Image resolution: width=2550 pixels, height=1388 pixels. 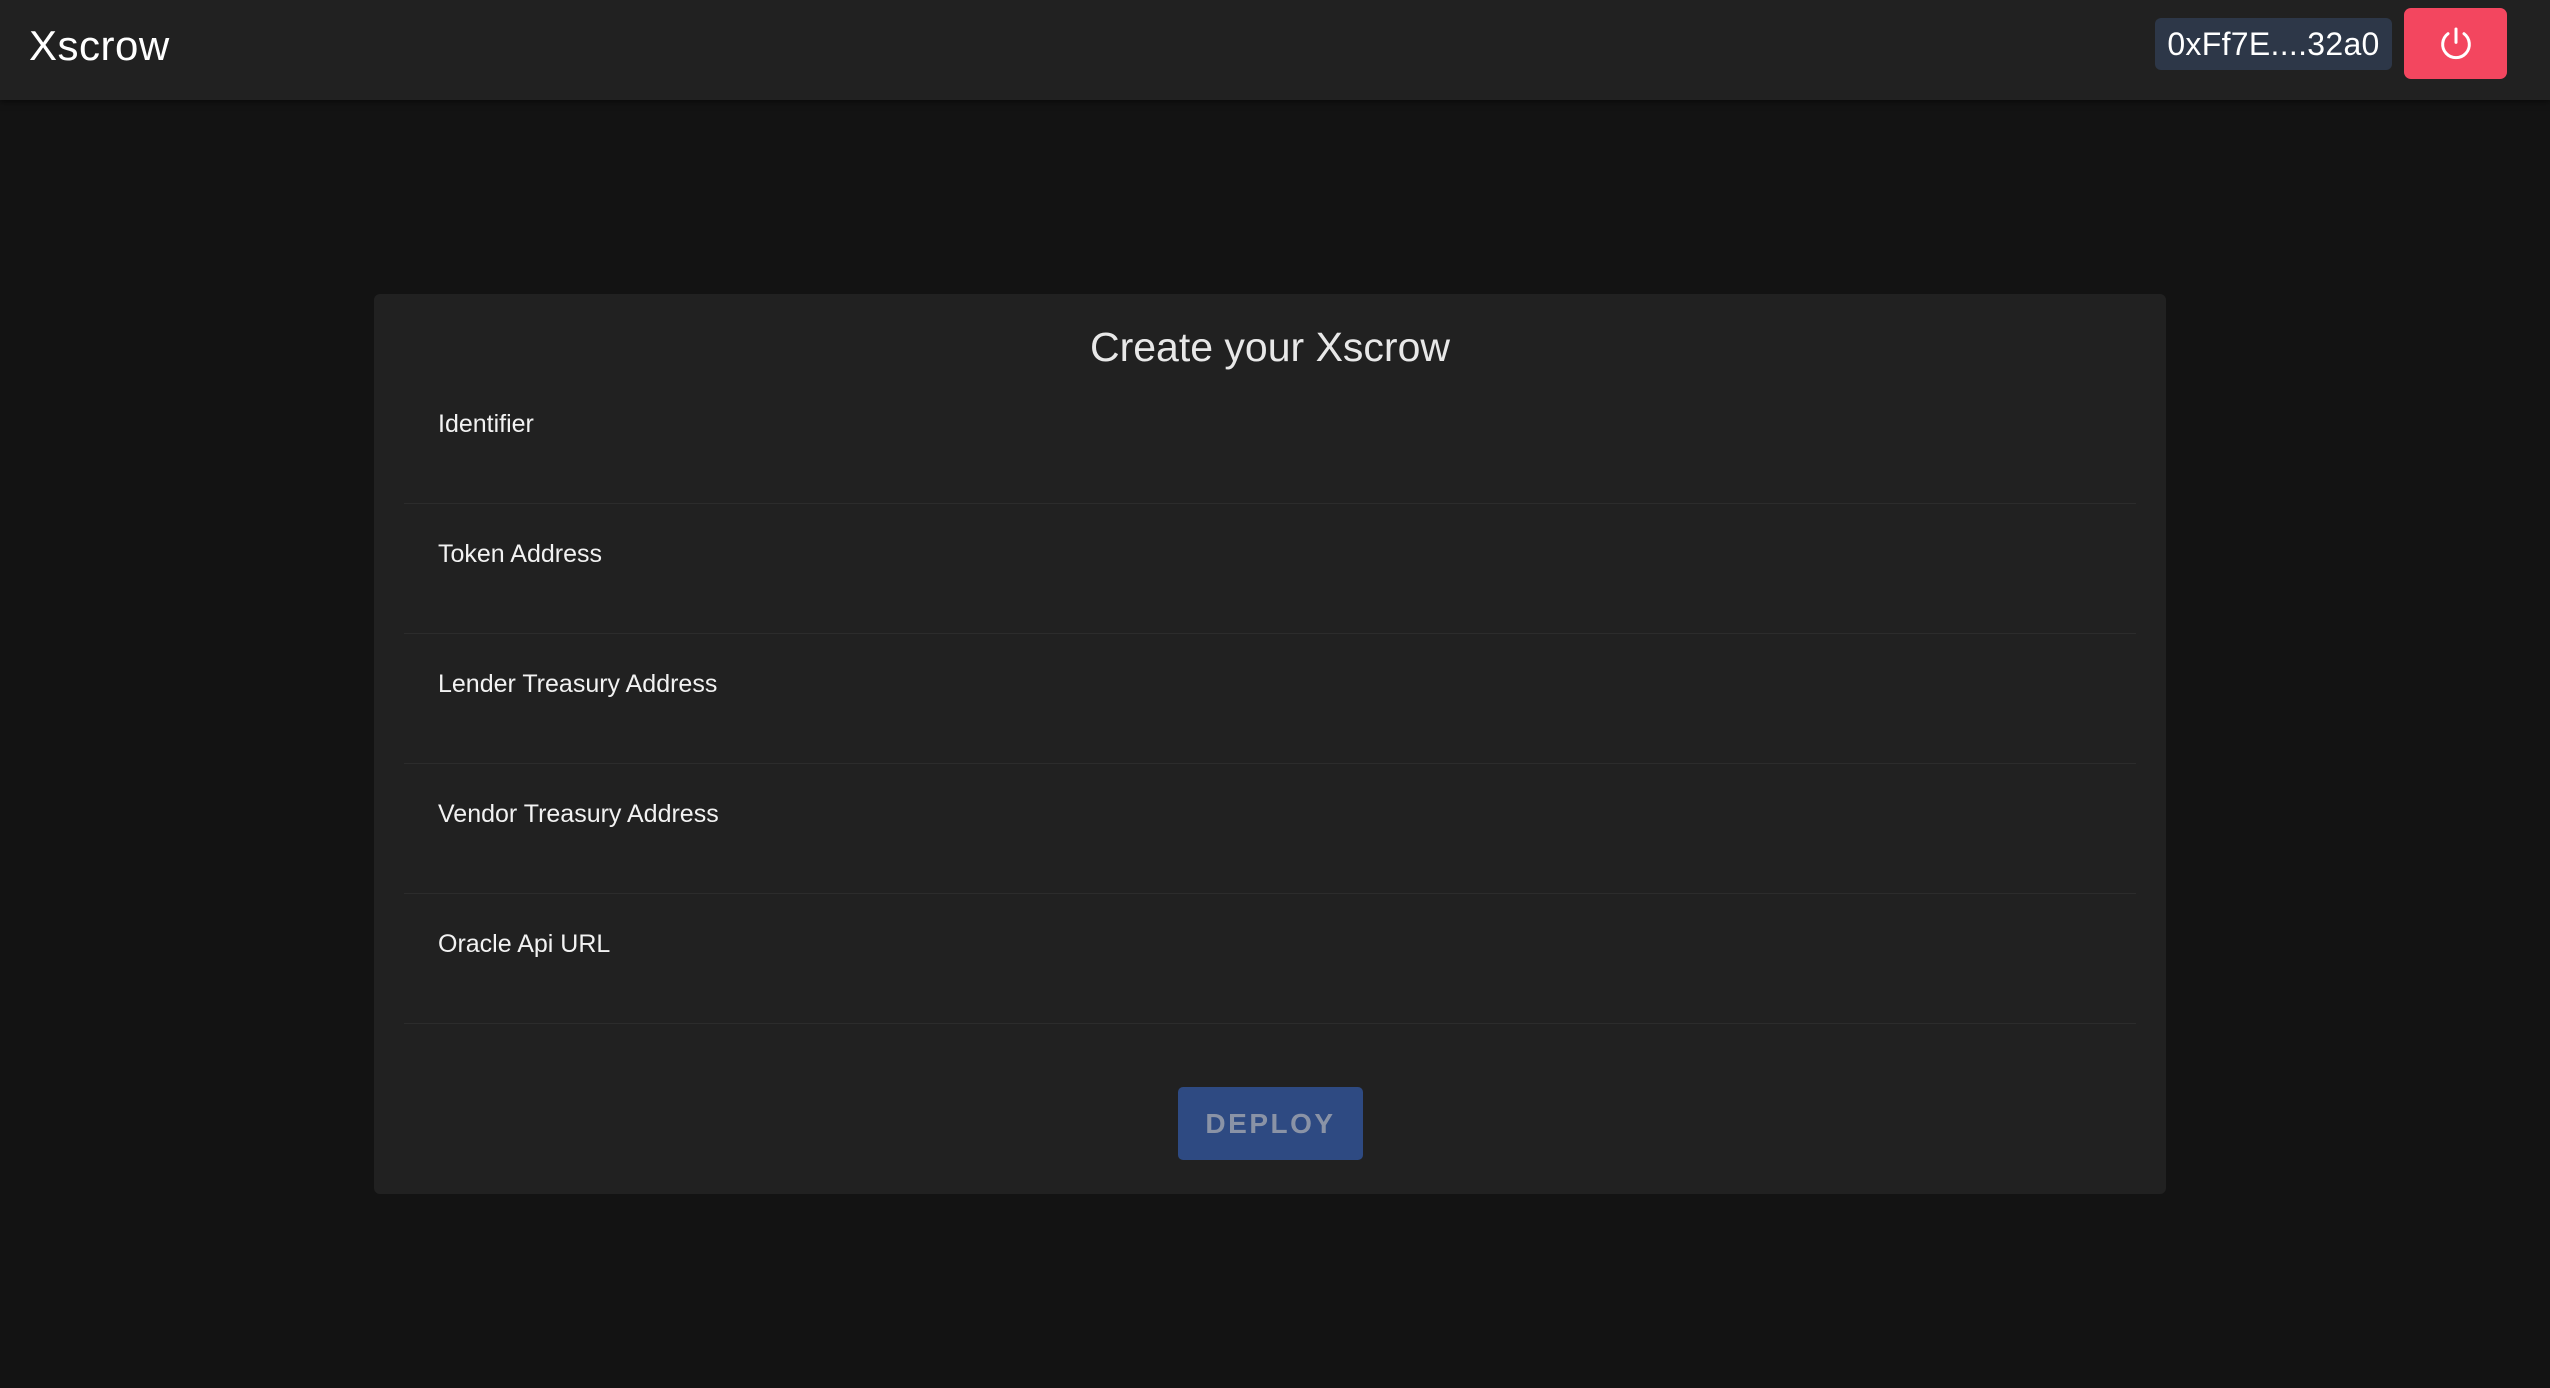 I want to click on field-oracle-api-url: Oracle Api URL, so click(x=1270, y=959).